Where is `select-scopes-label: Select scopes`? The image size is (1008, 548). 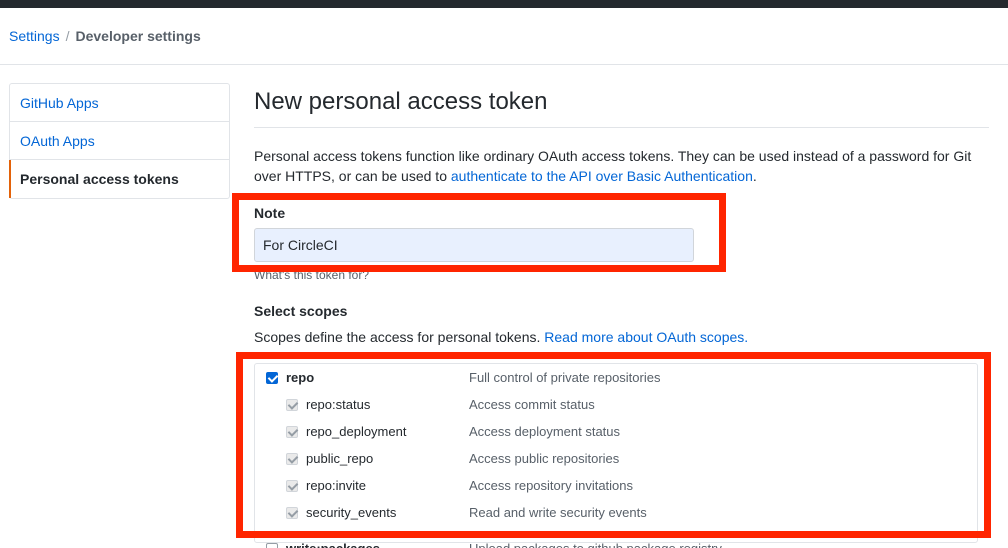 select-scopes-label: Select scopes is located at coordinates (301, 311).